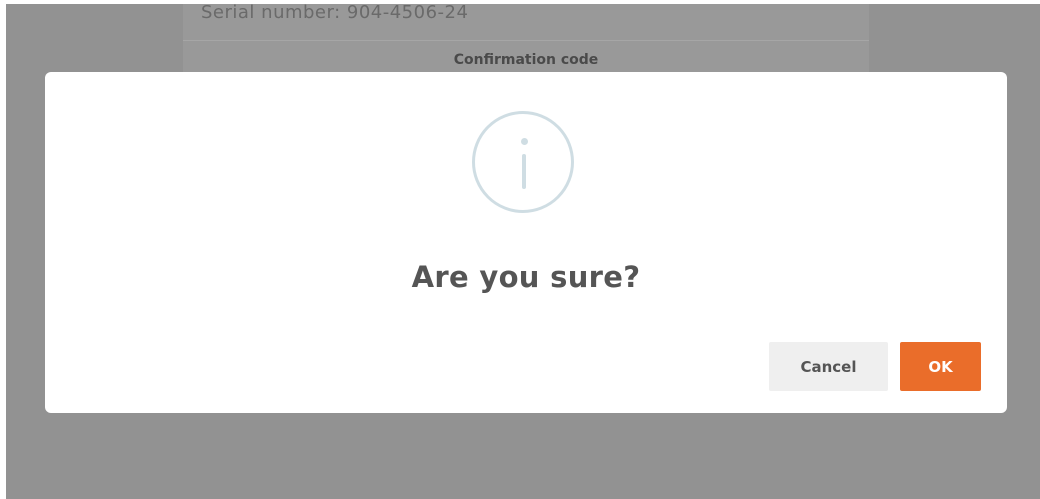 The width and height of the screenshot is (1040, 499). I want to click on cancel-button: Cancel, so click(828, 366).